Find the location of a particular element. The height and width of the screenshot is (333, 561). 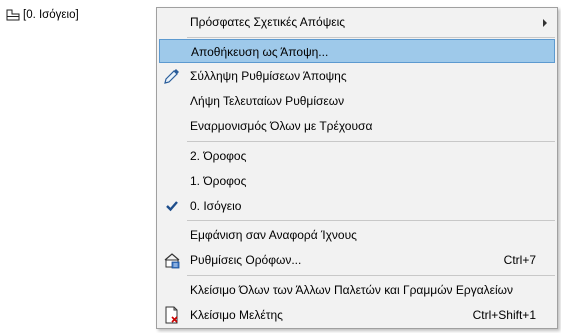

story-label: [0. Ισόγειο] is located at coordinates (51, 15).